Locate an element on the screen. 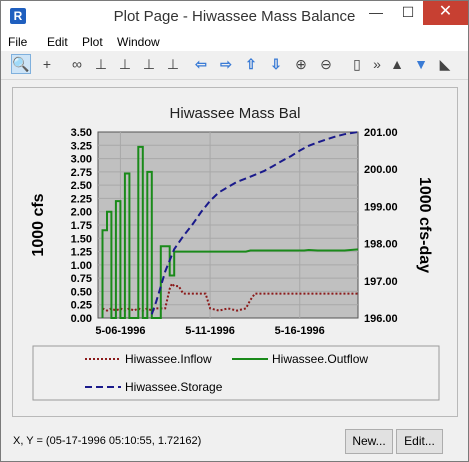 Image resolution: width=469 pixels, height=462 pixels. y-tick-label: 3.25 is located at coordinates (81, 146).